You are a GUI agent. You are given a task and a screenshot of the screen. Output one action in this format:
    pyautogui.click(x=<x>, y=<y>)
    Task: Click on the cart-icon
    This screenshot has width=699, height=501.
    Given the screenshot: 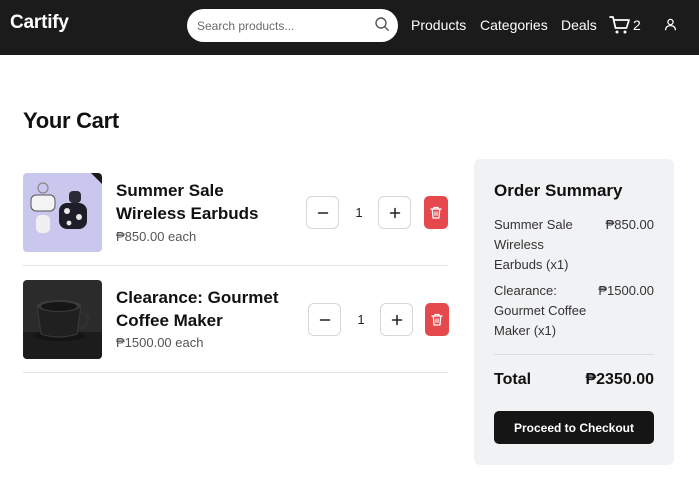 What is the action you would take?
    pyautogui.click(x=620, y=25)
    